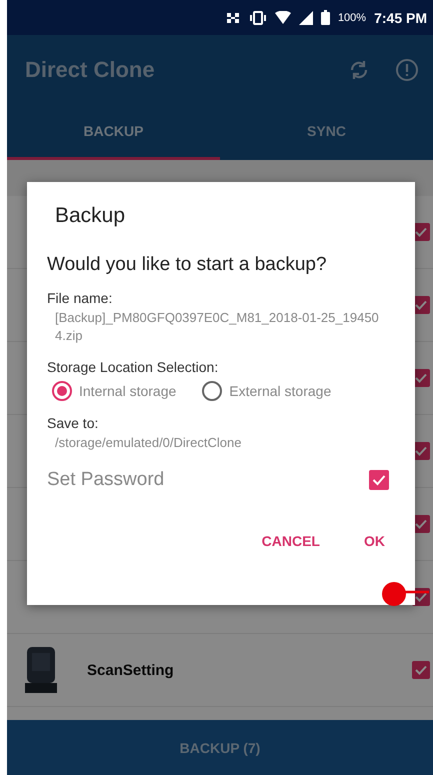 The height and width of the screenshot is (775, 433). I want to click on file-name-label: File name:, so click(80, 298).